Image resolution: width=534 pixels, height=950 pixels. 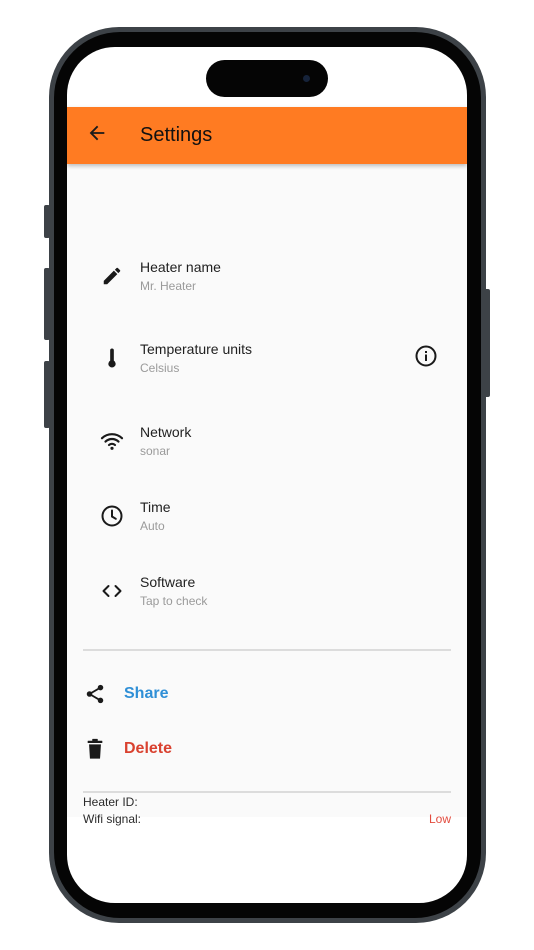 What do you see at coordinates (155, 451) in the screenshot?
I see `setting-subtitle: sonar` at bounding box center [155, 451].